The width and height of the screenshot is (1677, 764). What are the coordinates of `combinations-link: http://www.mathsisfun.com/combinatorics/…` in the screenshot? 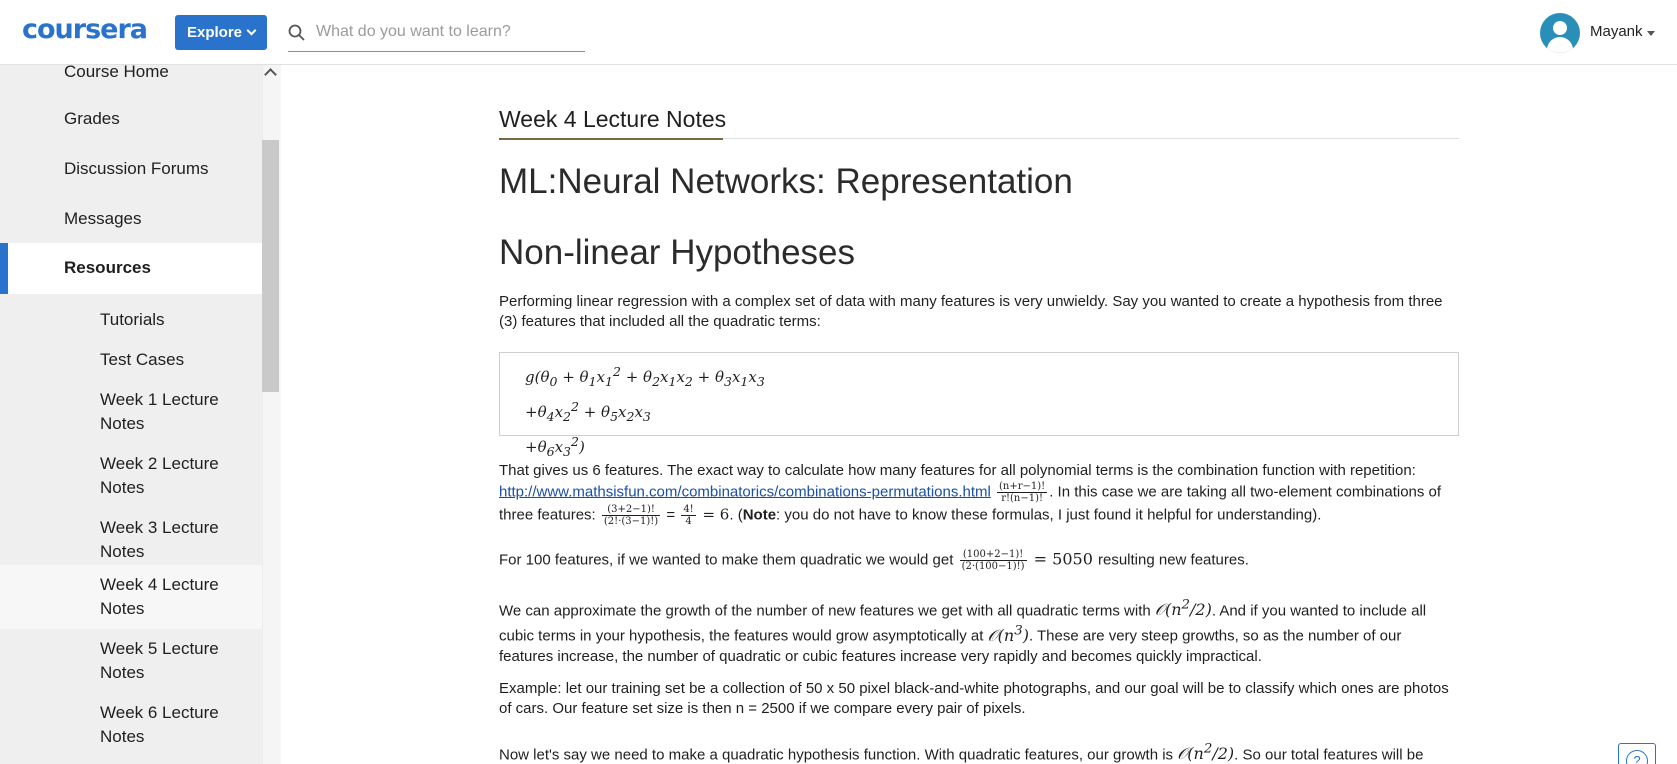 It's located at (745, 491).